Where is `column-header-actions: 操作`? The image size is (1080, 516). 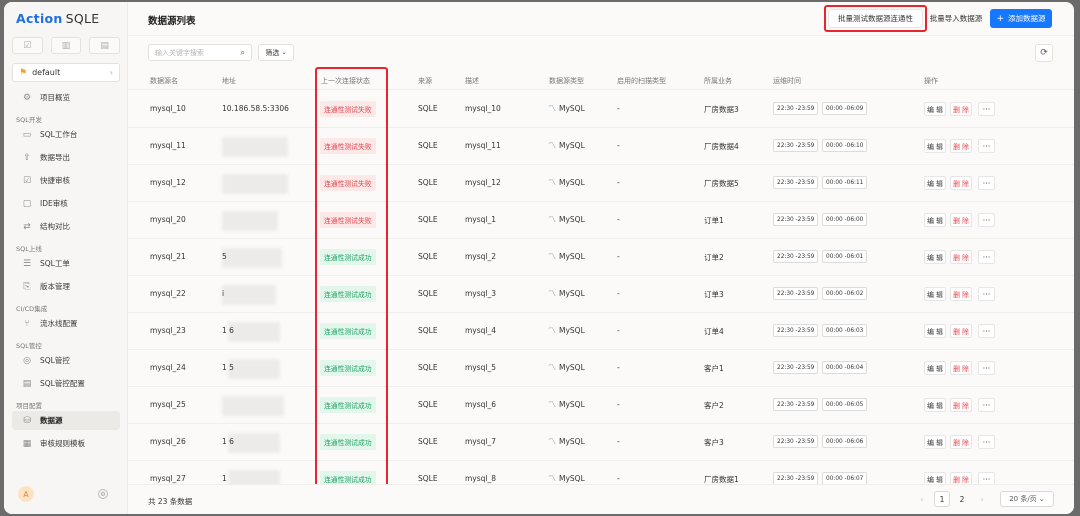
column-header-actions: 操作 is located at coordinates (931, 81).